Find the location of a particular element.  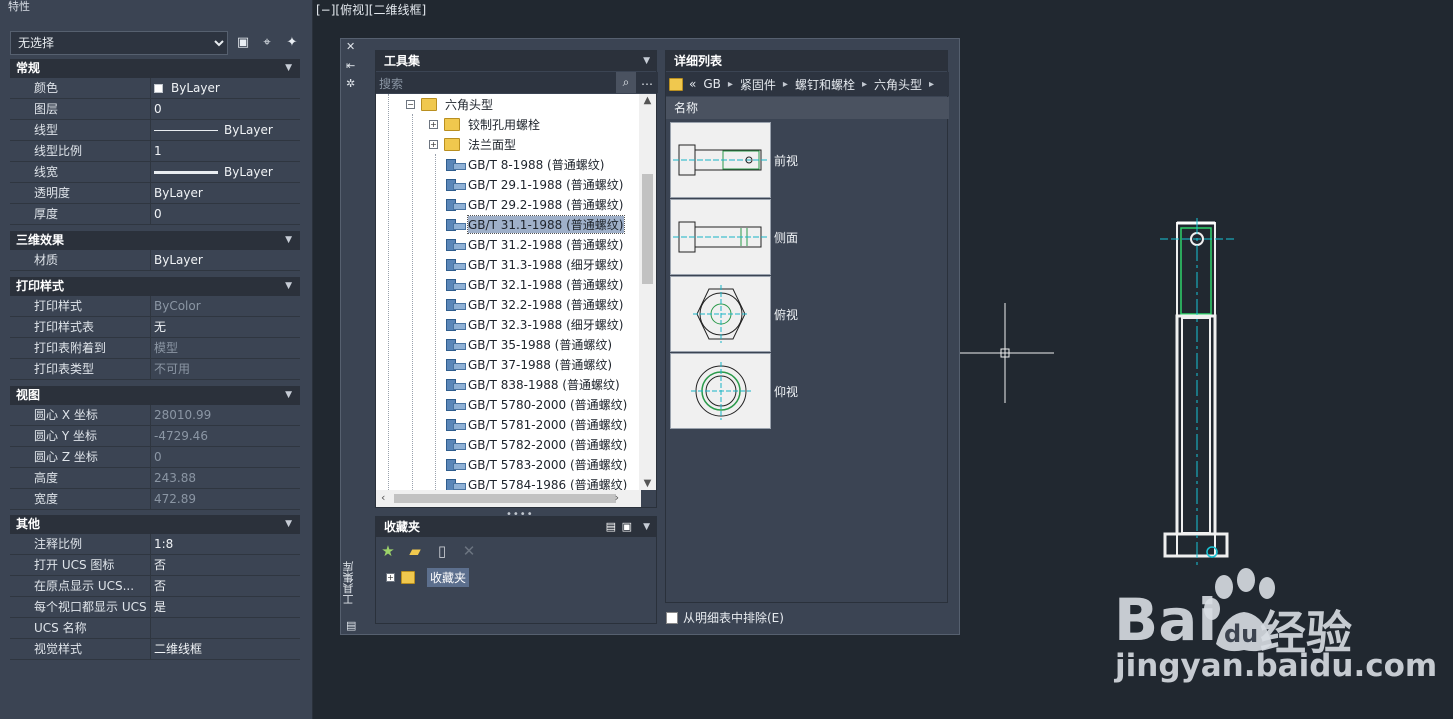

tree-item: GB/T 5782-2000 (普通螺纹) is located at coordinates (536, 444).